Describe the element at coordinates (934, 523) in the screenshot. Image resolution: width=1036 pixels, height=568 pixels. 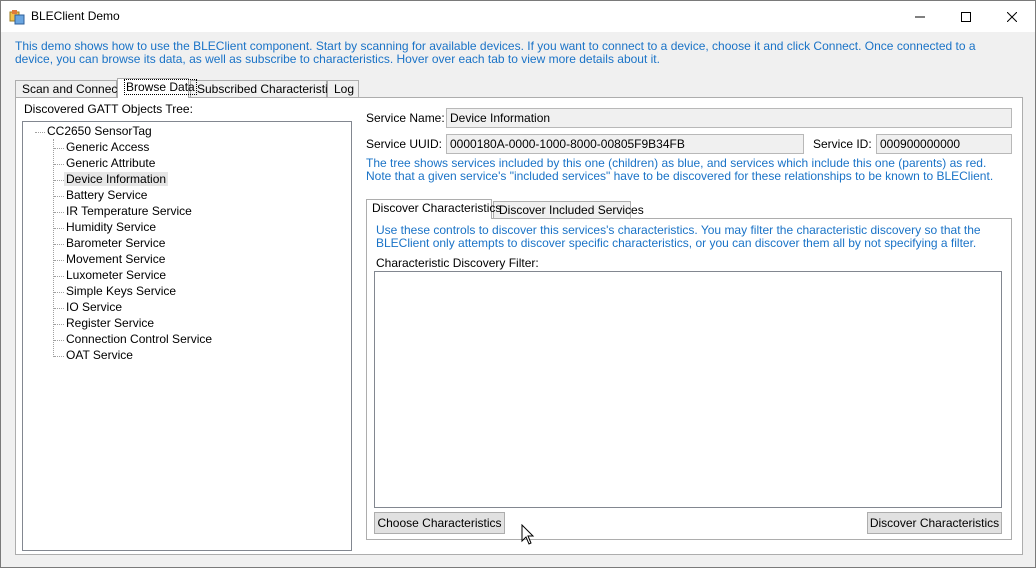
I see `discover-characteristics-button: Discover Characteristics` at that location.